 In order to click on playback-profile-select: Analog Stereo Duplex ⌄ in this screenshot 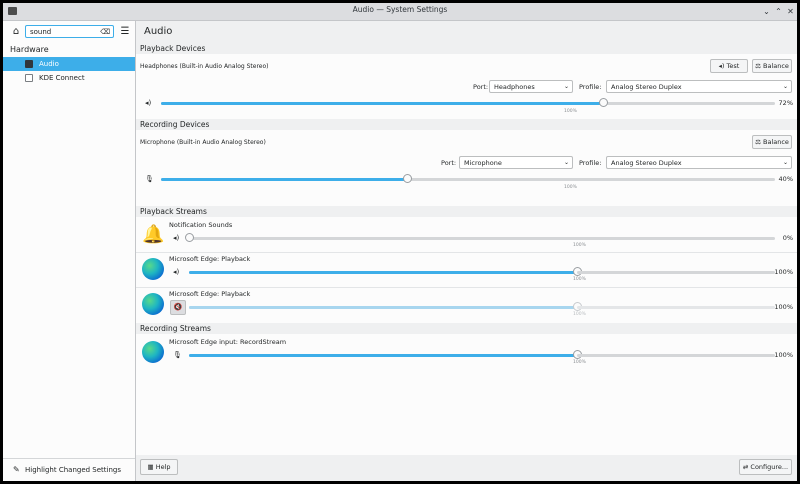, I will do `click(699, 86)`.